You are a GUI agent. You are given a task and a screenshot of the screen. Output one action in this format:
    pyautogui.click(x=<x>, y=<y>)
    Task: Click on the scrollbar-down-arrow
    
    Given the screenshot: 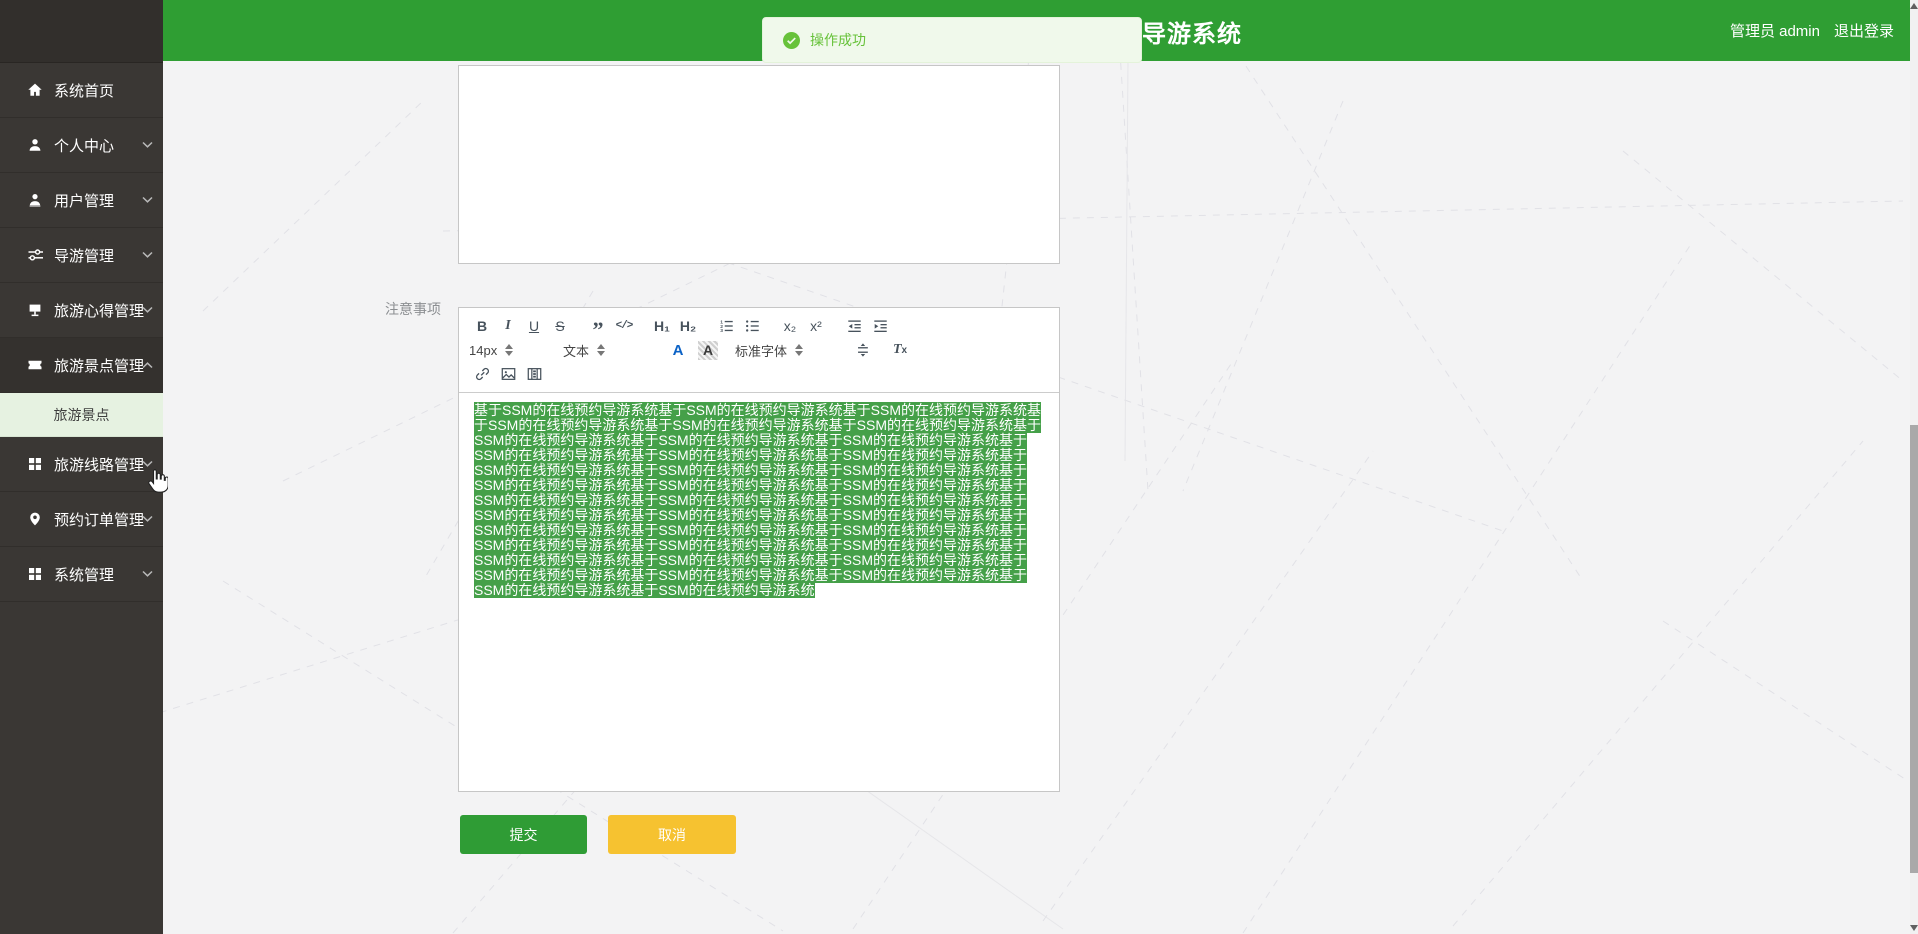 What is the action you would take?
    pyautogui.click(x=1914, y=928)
    